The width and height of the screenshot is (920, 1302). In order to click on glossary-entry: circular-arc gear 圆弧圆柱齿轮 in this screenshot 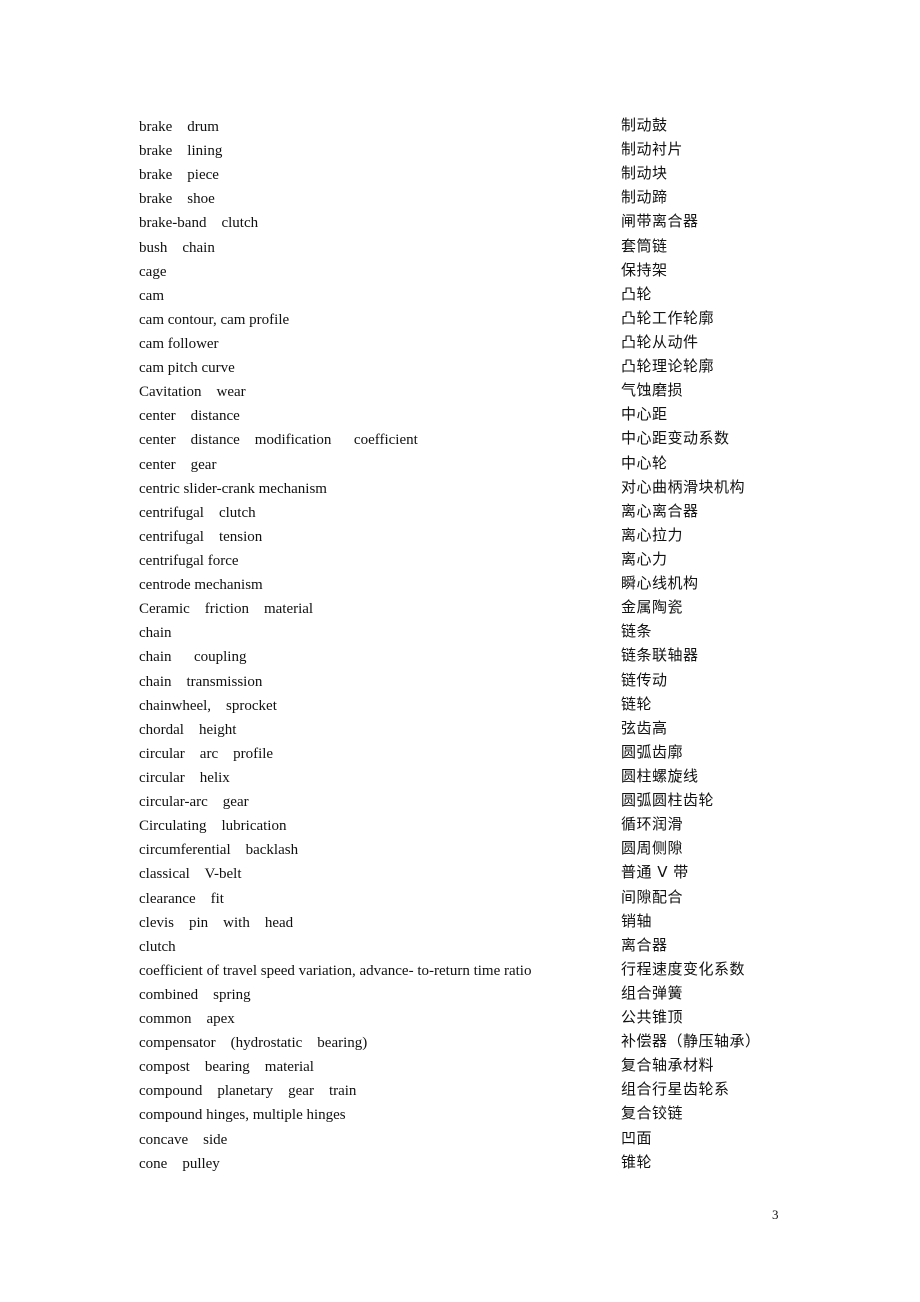, I will do `click(469, 802)`.